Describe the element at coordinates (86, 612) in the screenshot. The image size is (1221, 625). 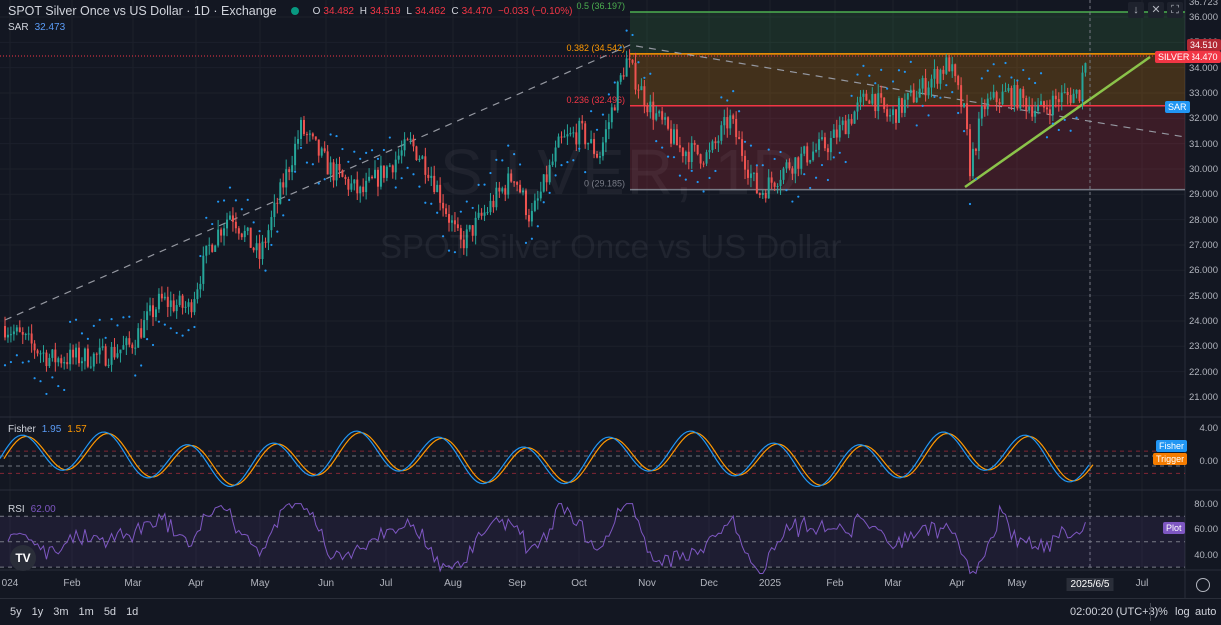
I see `timeframe-1m: 1m` at that location.